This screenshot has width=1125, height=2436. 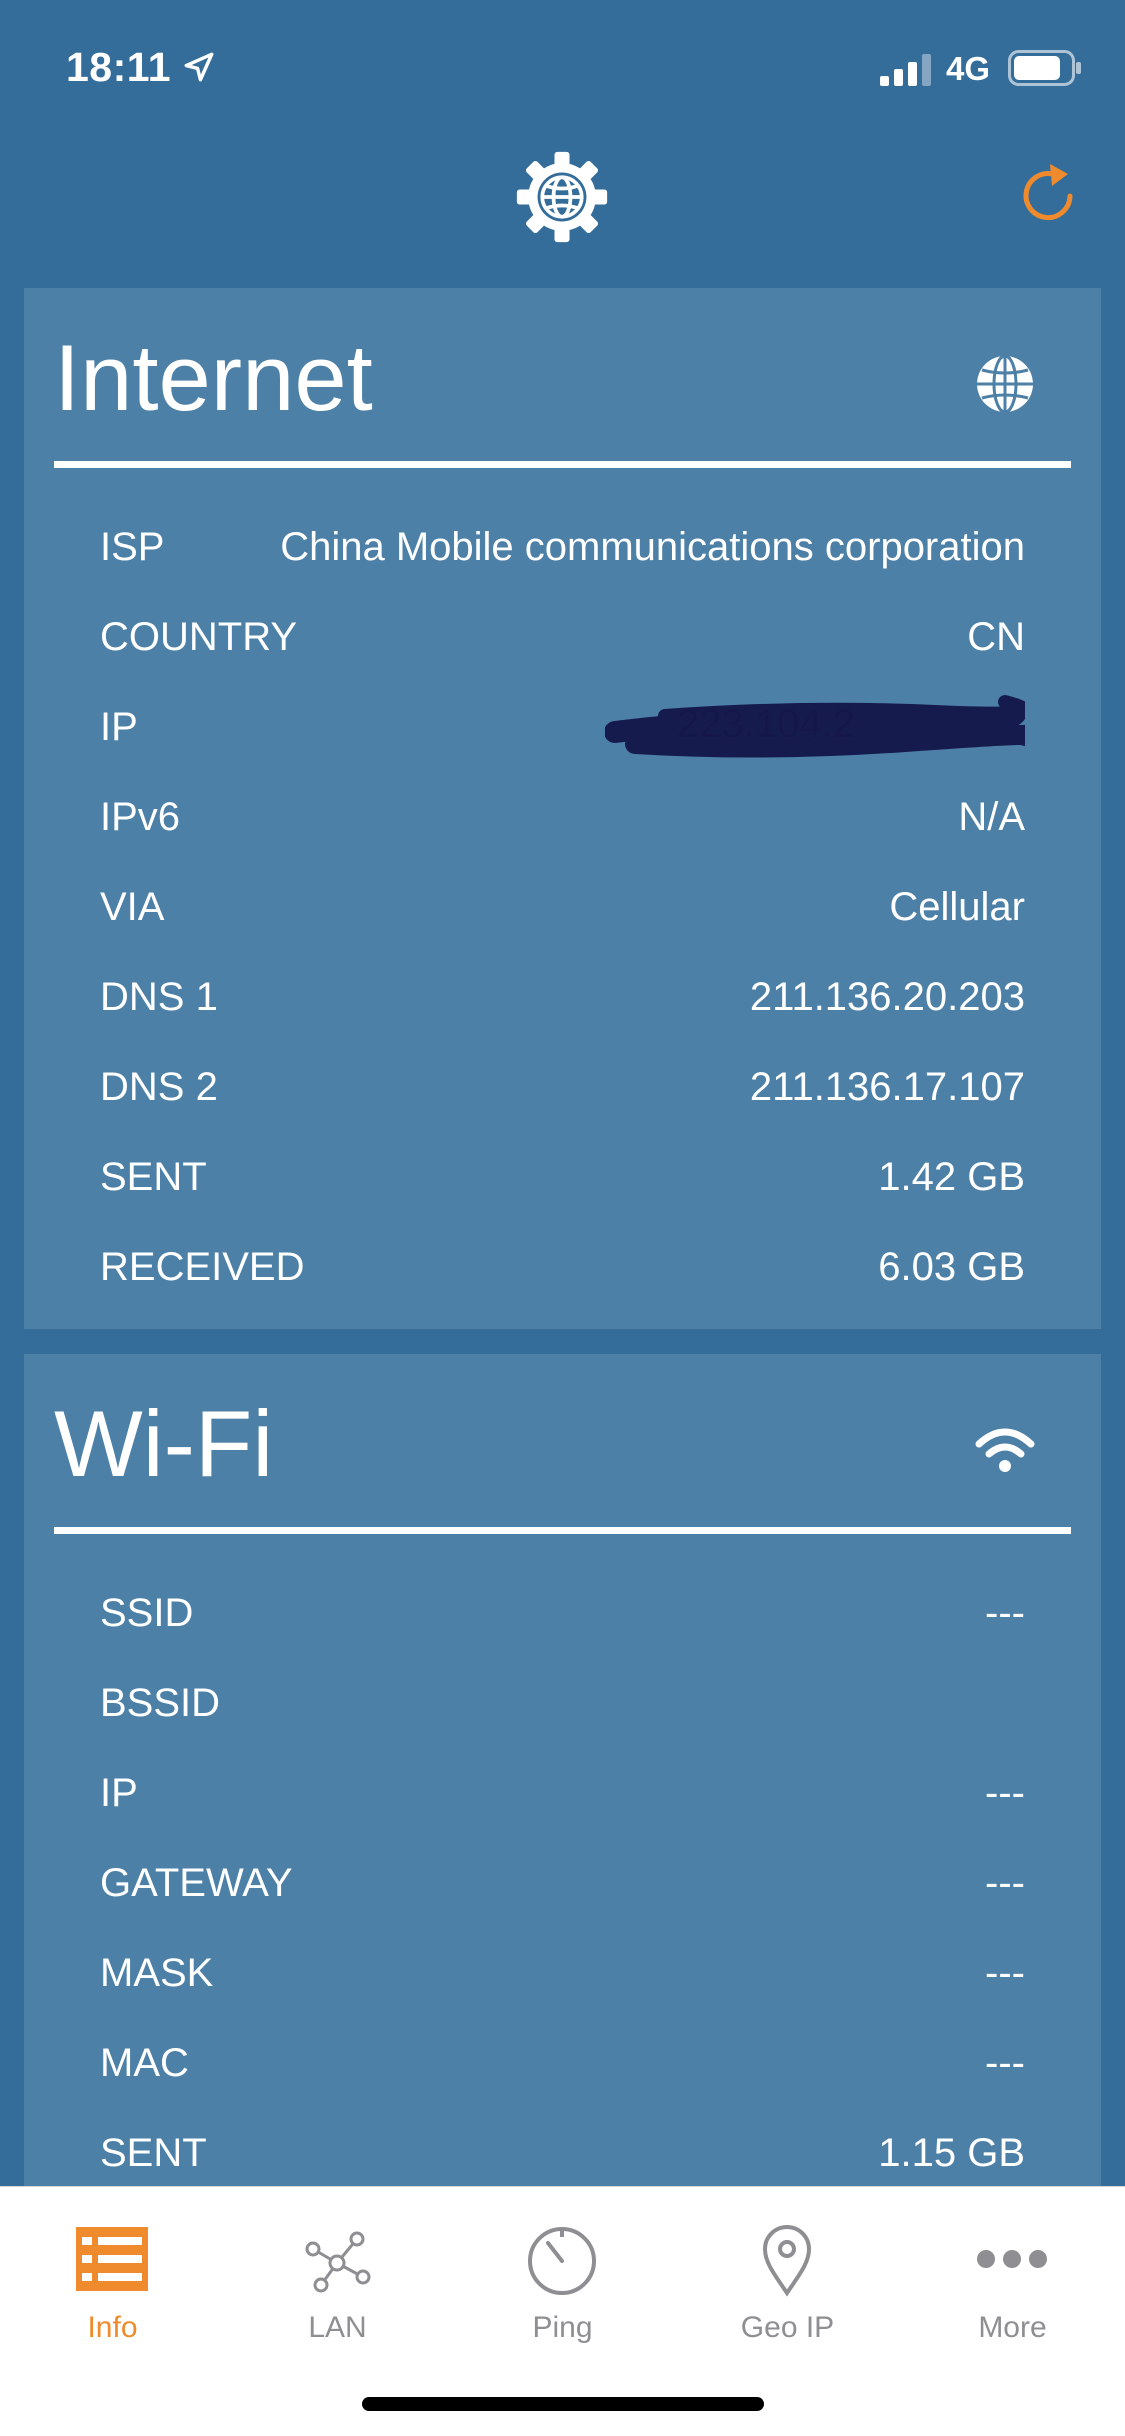 What do you see at coordinates (153, 2152) in the screenshot?
I see `wifi-sent-label: SENT` at bounding box center [153, 2152].